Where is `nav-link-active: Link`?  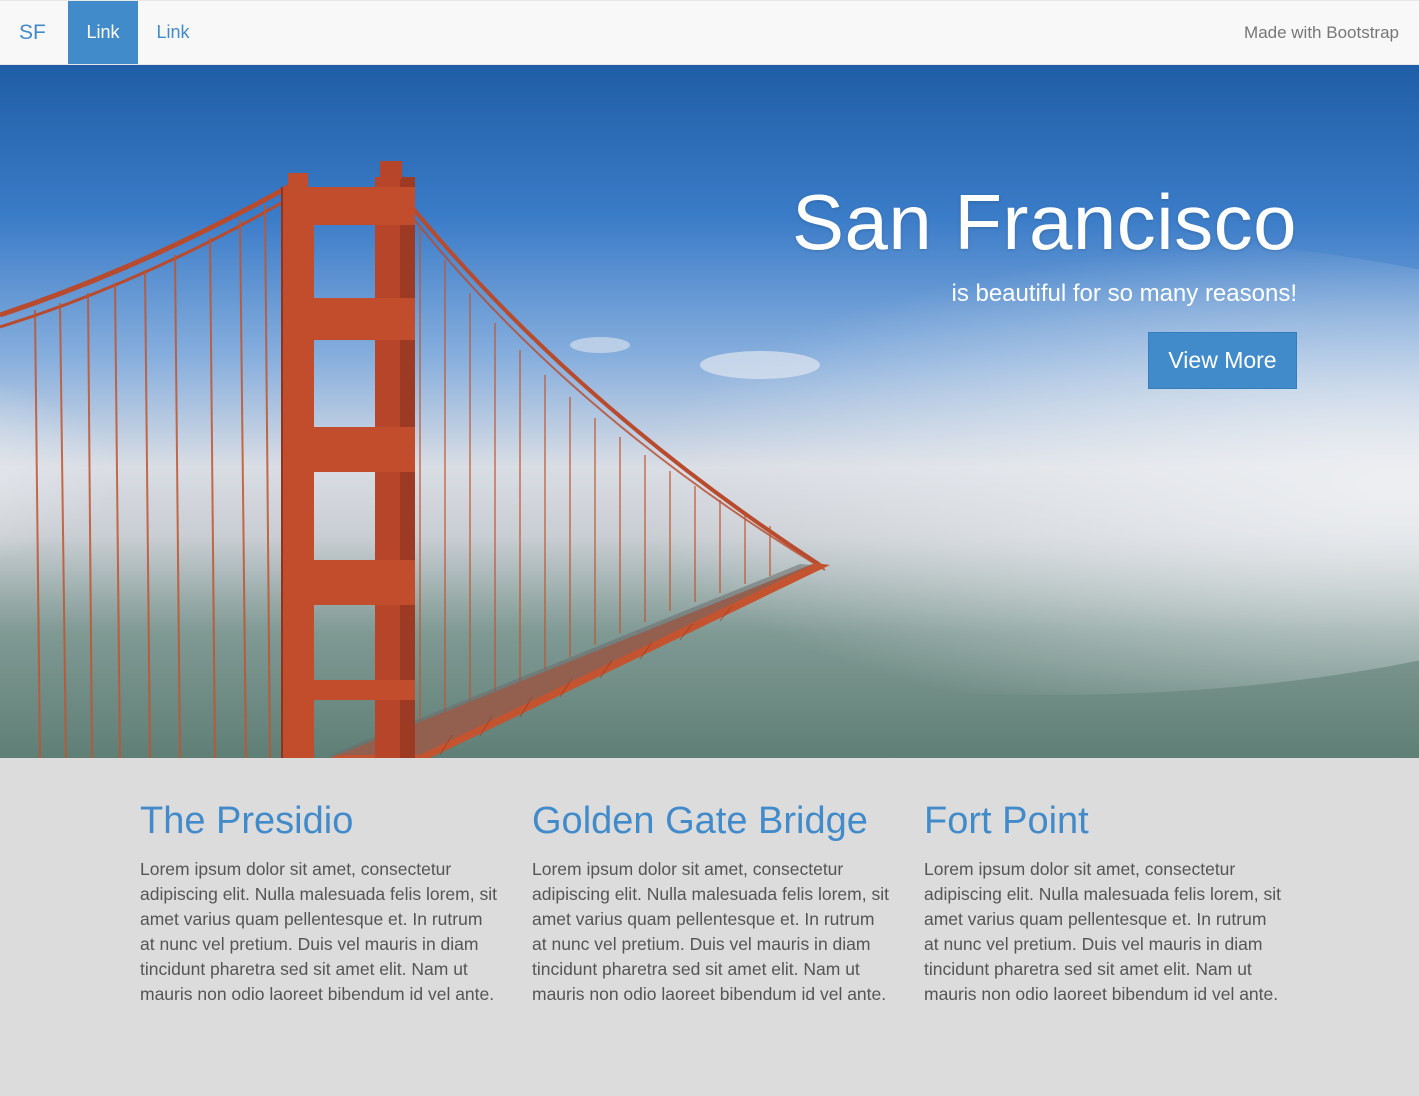 nav-link-active: Link is located at coordinates (103, 32).